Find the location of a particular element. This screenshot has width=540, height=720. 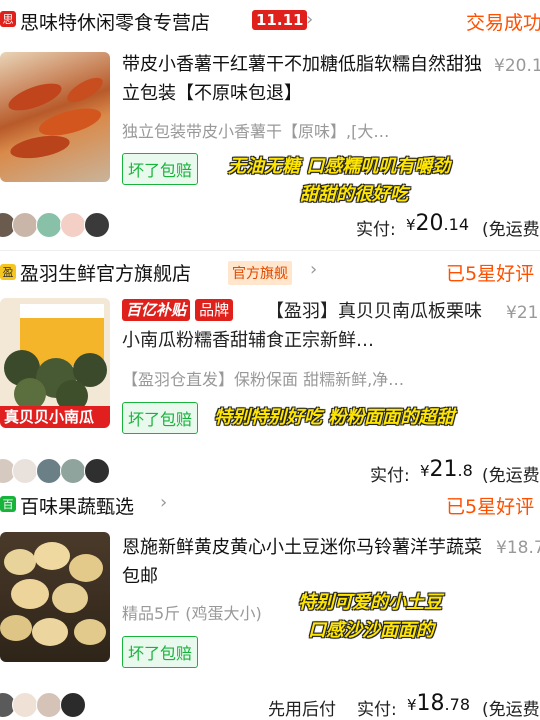

double-eleven-badge: 11.11 is located at coordinates (280, 20).